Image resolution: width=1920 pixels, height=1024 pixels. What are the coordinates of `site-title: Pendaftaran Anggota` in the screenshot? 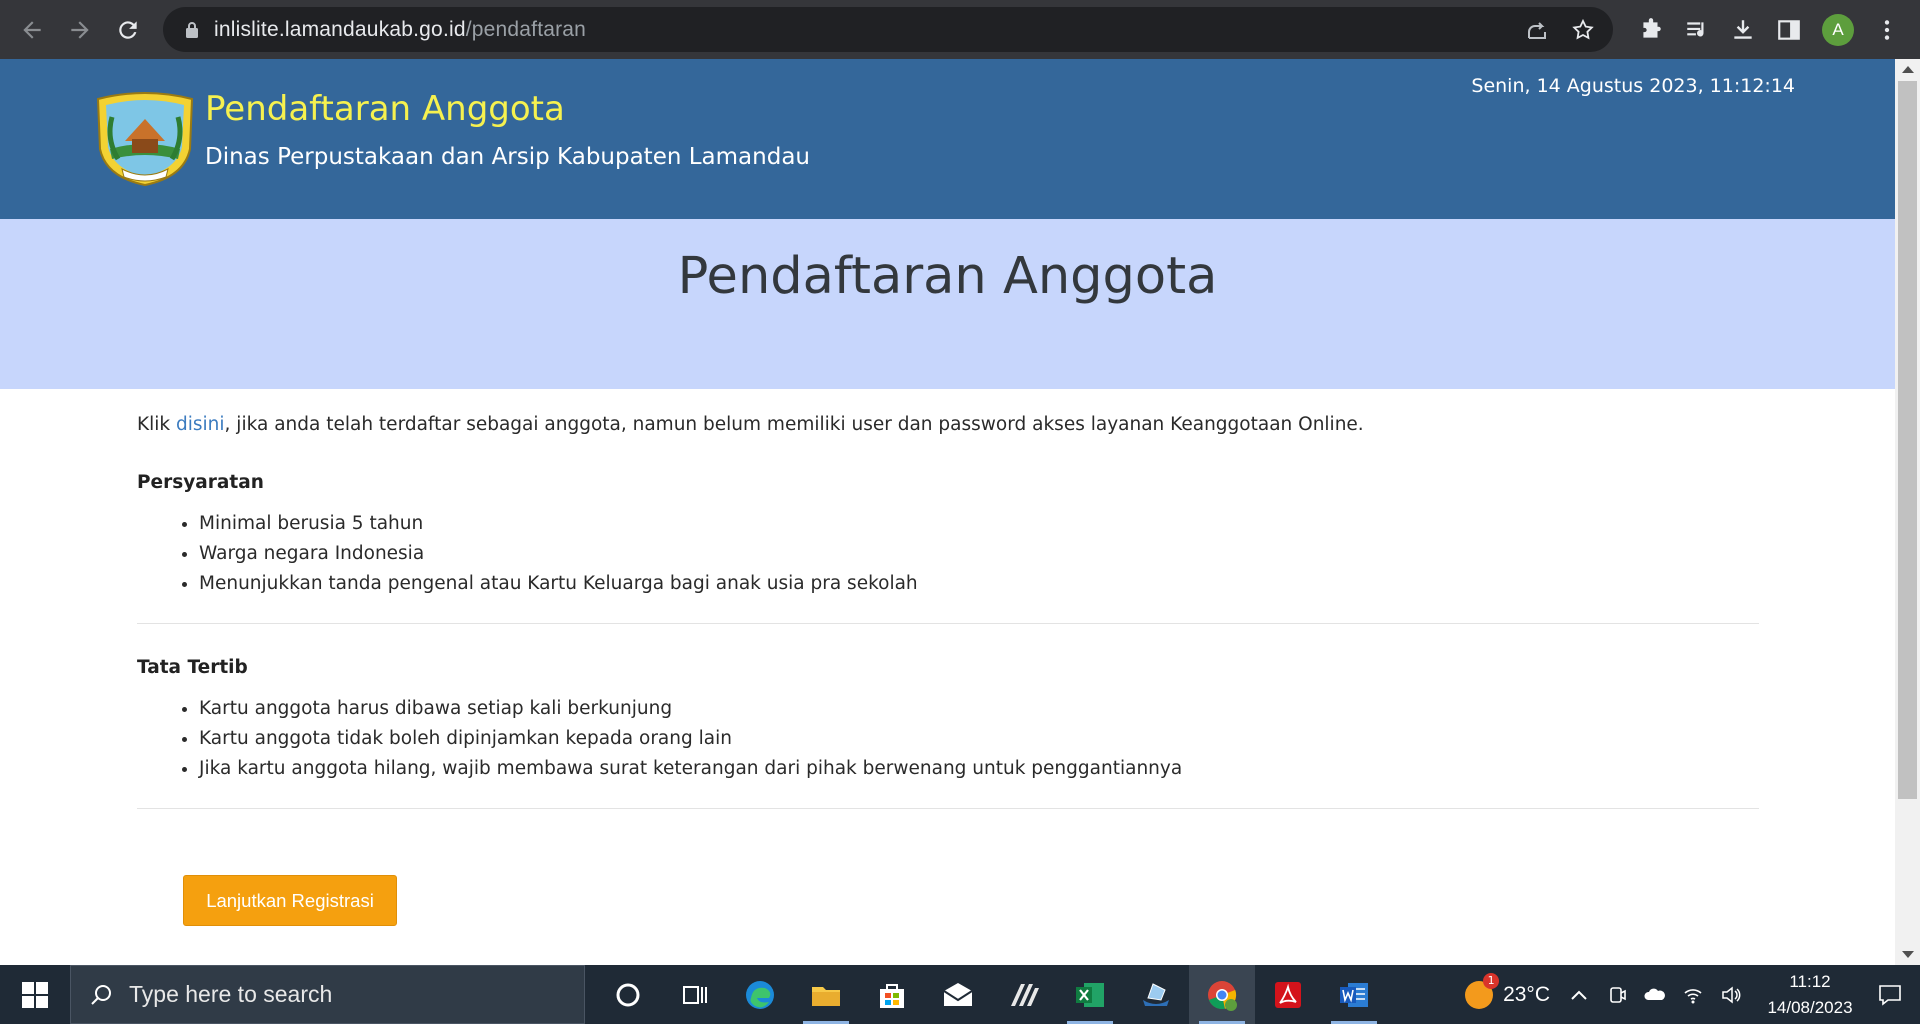 It's located at (385, 109).